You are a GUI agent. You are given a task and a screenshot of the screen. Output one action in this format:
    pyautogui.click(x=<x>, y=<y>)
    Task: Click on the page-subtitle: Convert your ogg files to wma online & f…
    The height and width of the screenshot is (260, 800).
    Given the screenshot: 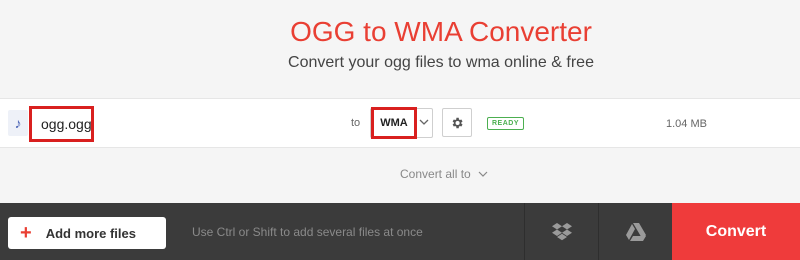 What is the action you would take?
    pyautogui.click(x=441, y=62)
    